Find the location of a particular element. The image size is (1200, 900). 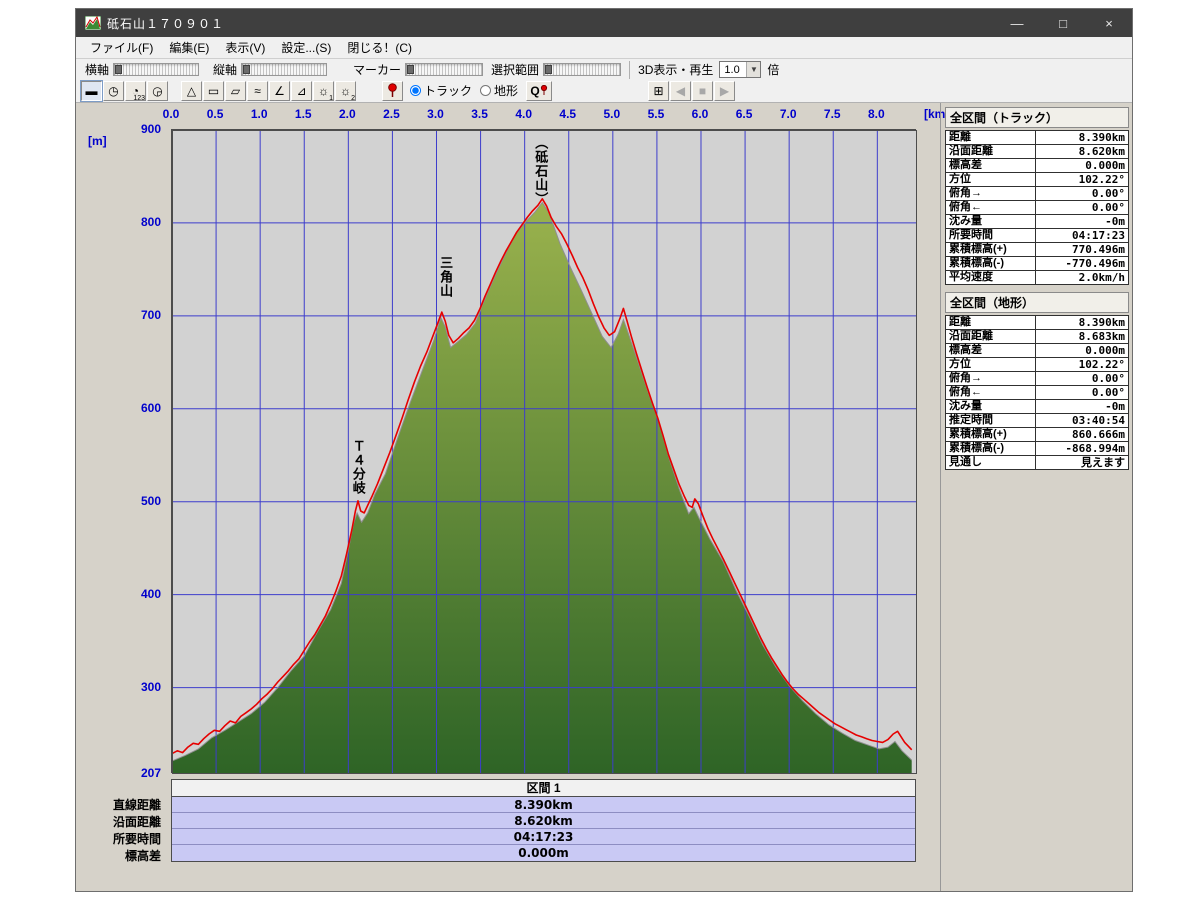

window-title: 砥石山１７０９０１ is located at coordinates (166, 23).